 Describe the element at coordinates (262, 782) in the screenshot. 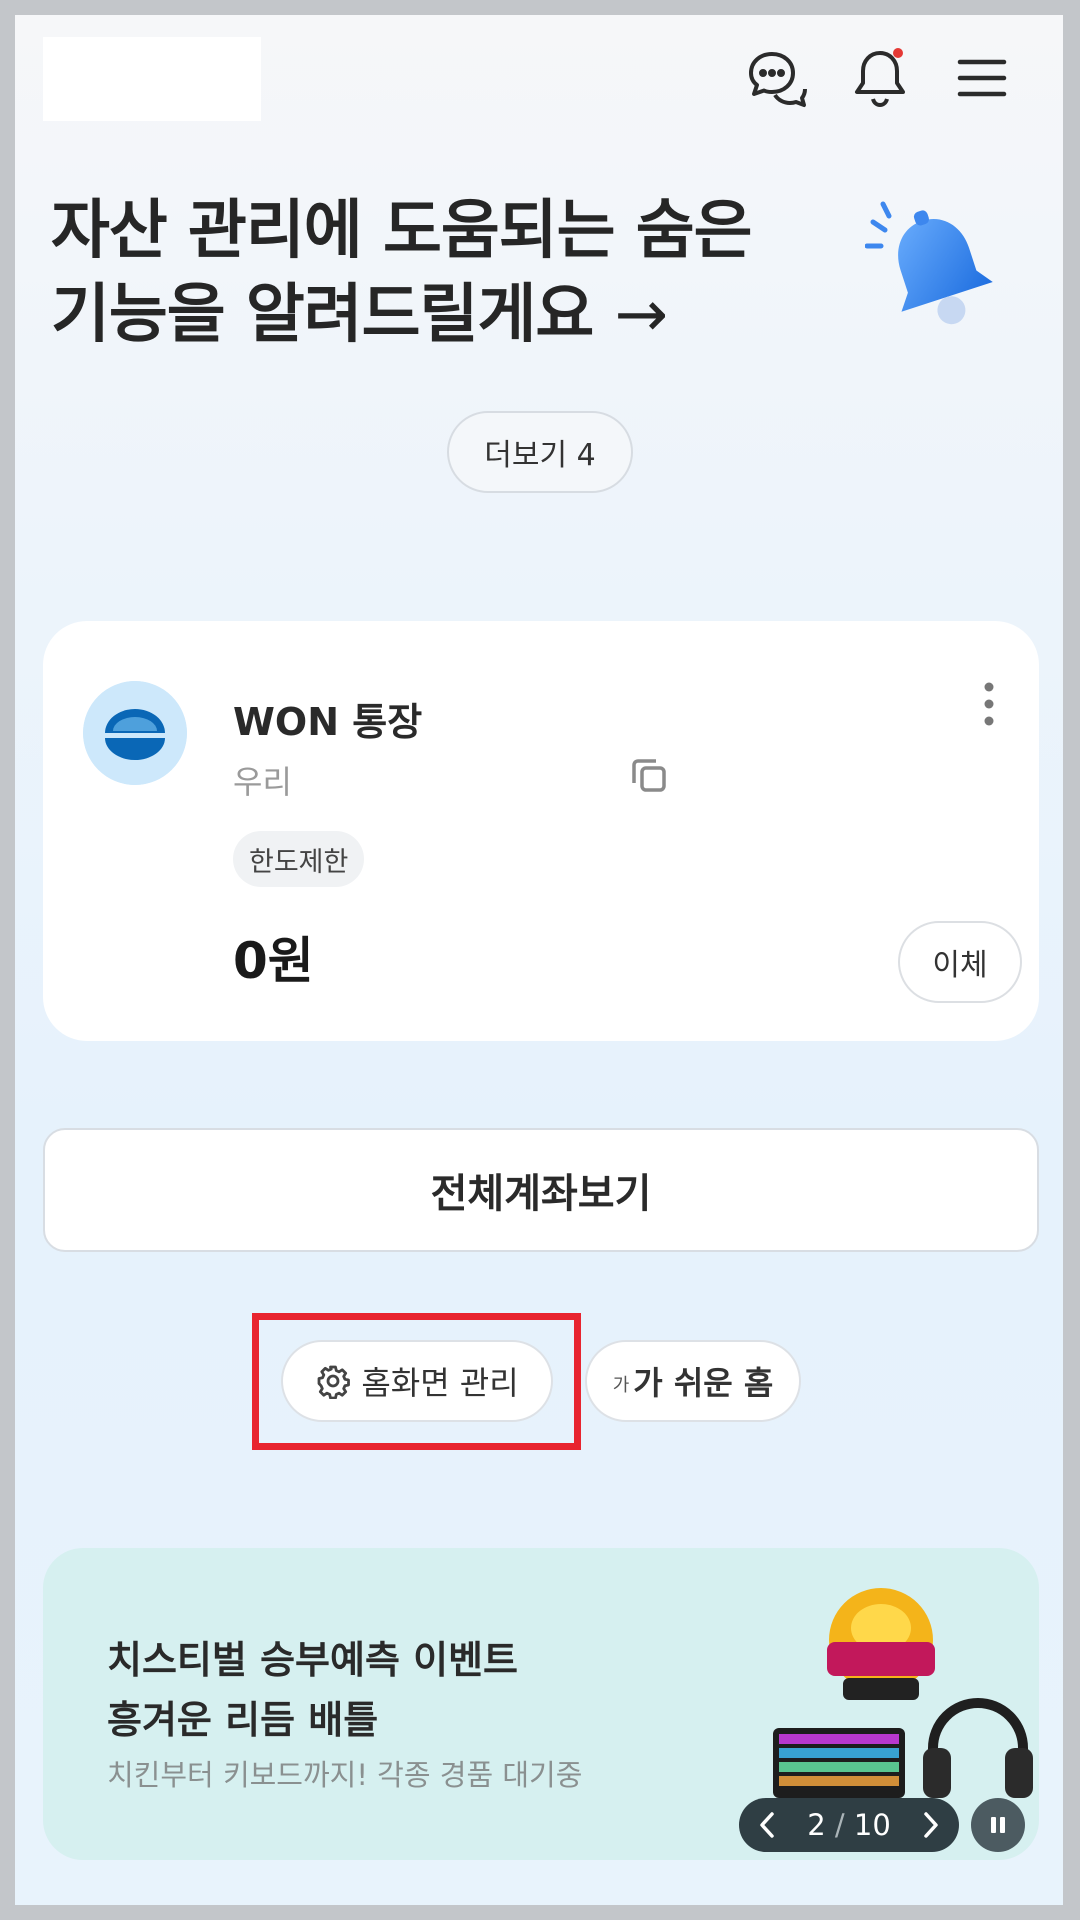

I see `bank-name: 우리` at that location.